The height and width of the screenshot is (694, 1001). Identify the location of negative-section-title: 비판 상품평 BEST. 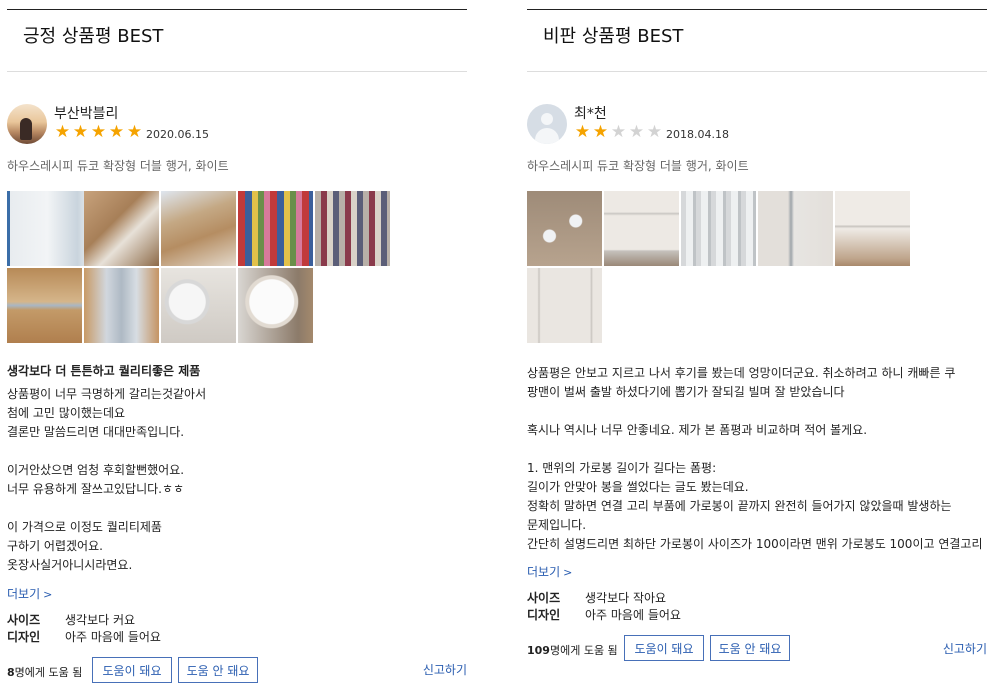
(613, 36).